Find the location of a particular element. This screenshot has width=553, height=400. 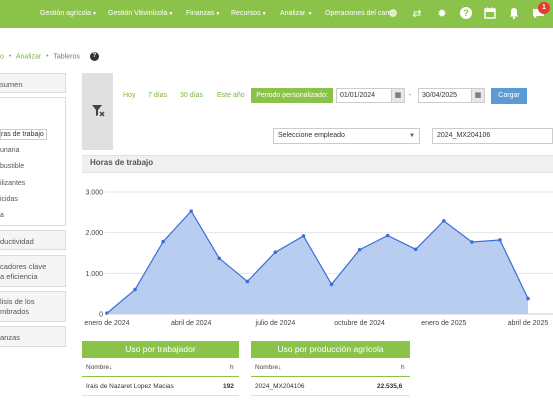

x-tick-label: julio de 2024 is located at coordinates (275, 323).